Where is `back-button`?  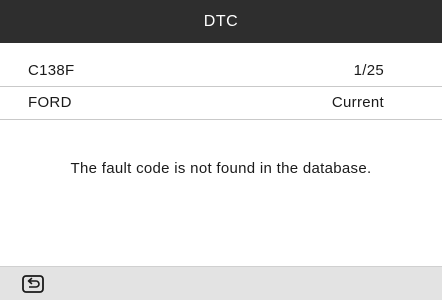
back-button is located at coordinates (33, 284).